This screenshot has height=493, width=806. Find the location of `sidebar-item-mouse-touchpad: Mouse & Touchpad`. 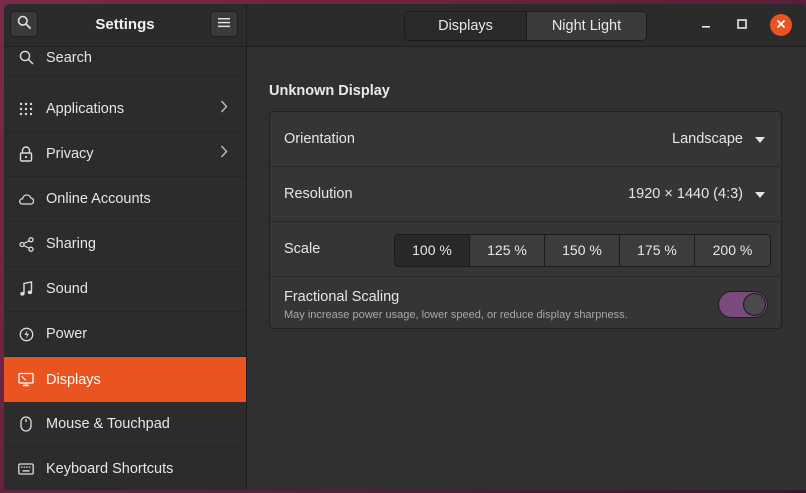

sidebar-item-mouse-touchpad: Mouse & Touchpad is located at coordinates (125, 424).